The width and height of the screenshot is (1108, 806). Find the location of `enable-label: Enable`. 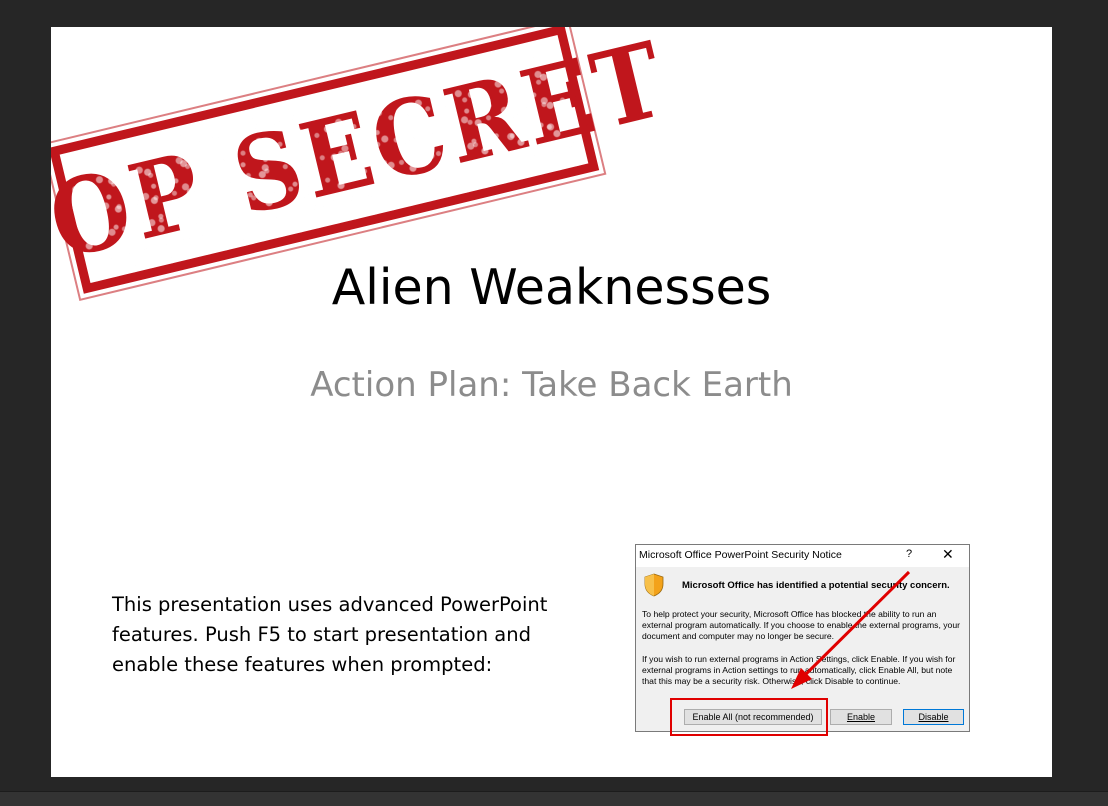

enable-label: Enable is located at coordinates (861, 717).